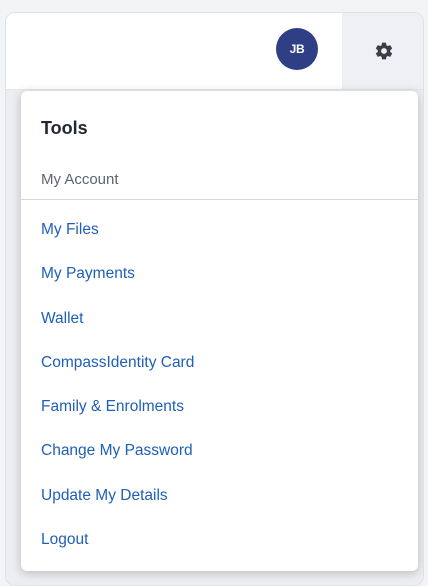 Image resolution: width=428 pixels, height=586 pixels. What do you see at coordinates (117, 330) in the screenshot?
I see `menu-item-wallet: Wallet` at bounding box center [117, 330].